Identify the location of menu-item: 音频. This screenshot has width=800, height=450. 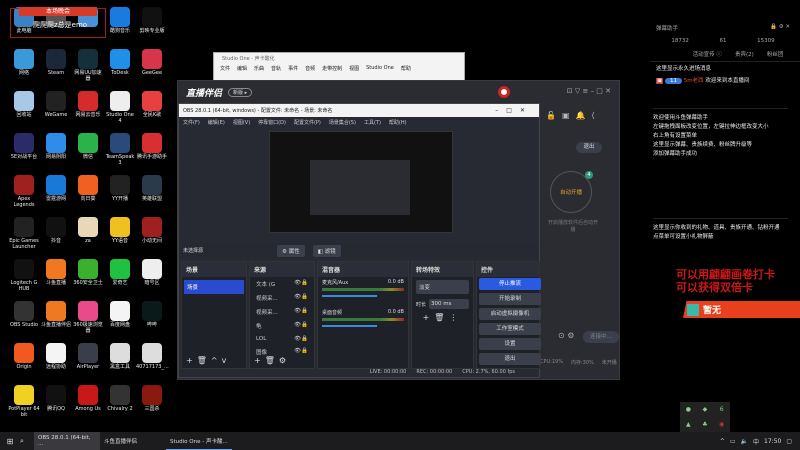
(310, 68).